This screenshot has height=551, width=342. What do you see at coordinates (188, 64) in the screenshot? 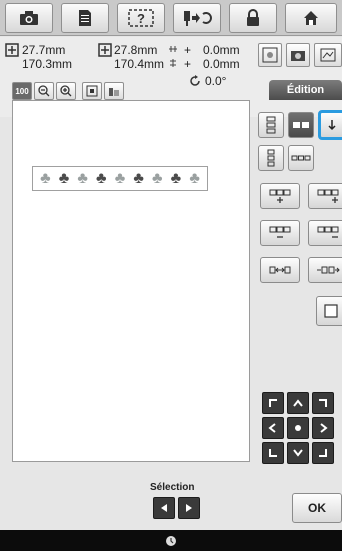
I see `offset-y-sign: +` at bounding box center [188, 64].